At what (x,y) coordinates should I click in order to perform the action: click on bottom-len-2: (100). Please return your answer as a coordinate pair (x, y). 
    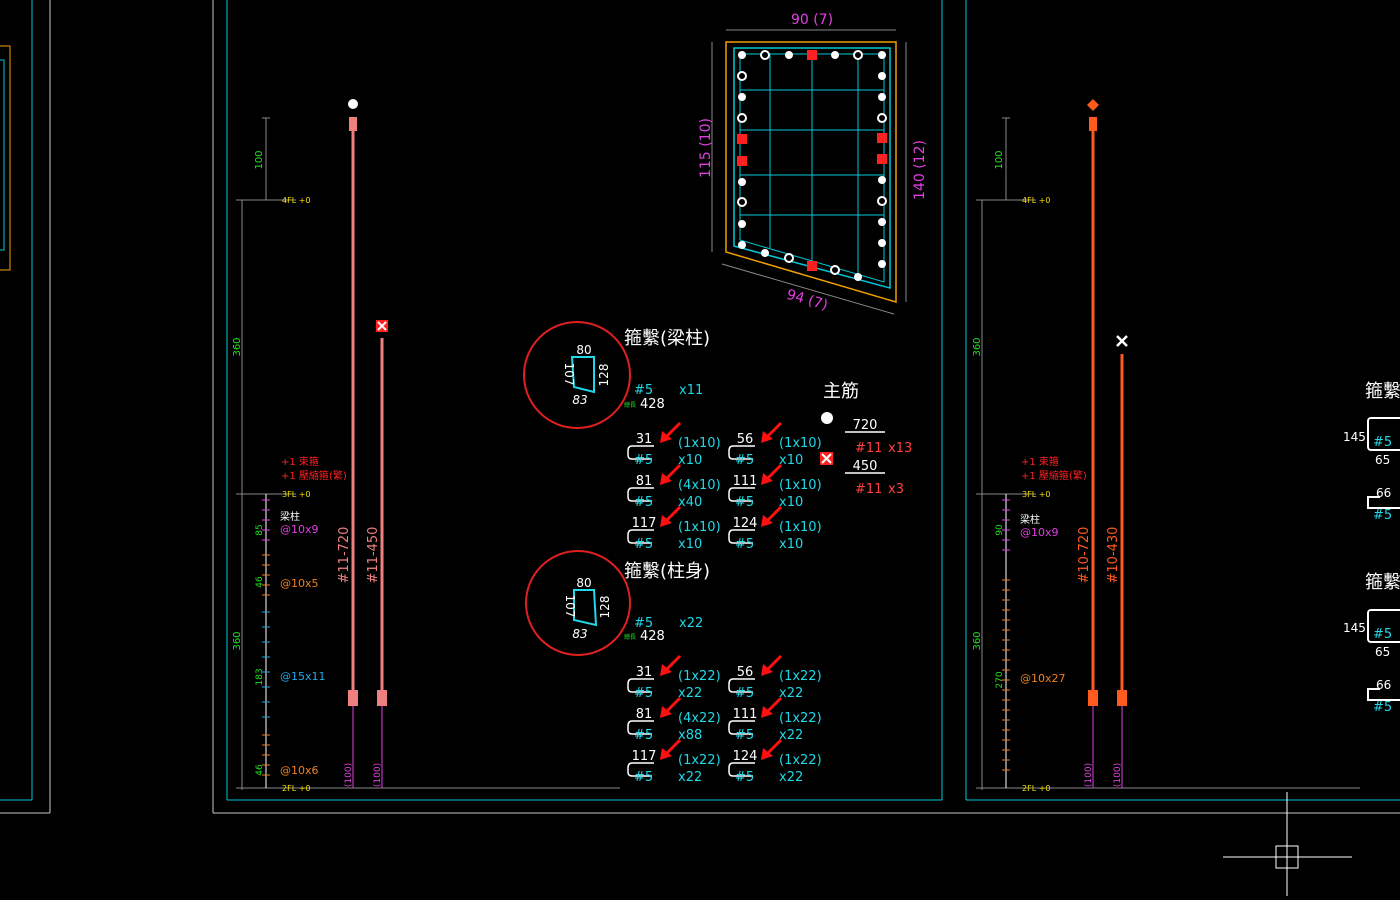
    Looking at the image, I should click on (378, 775).